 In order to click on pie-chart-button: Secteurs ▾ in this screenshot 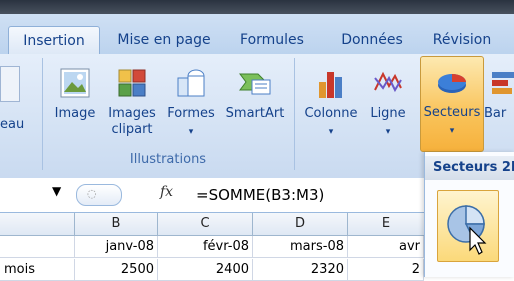, I will do `click(452, 104)`.